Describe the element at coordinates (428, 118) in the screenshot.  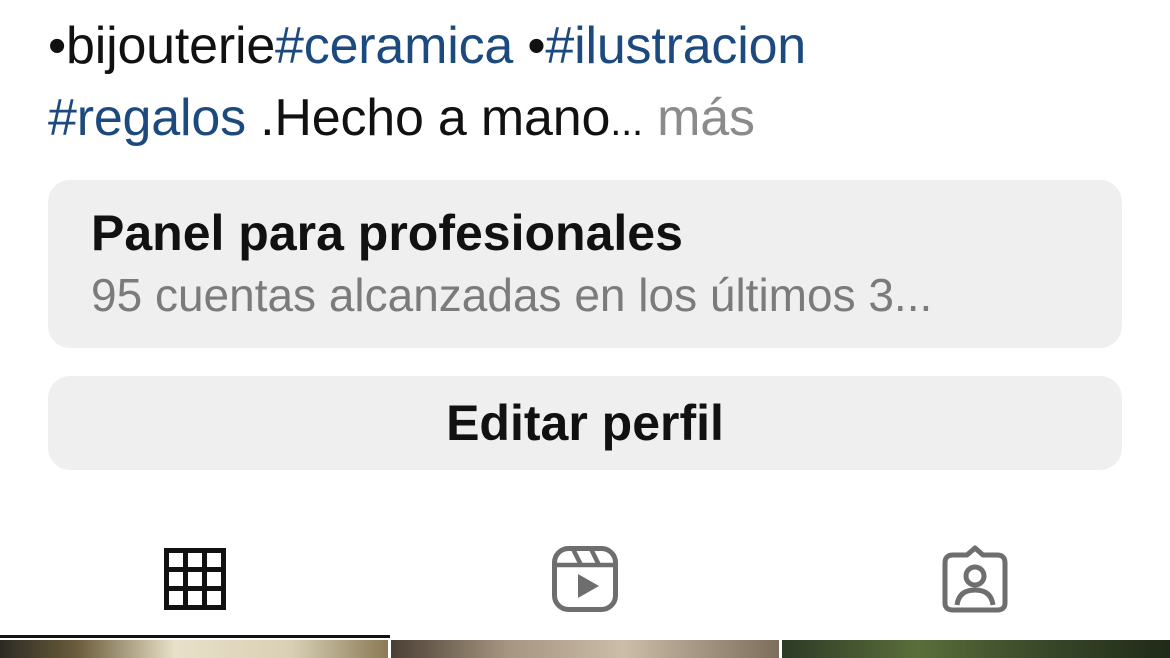
I see `bio-text: .Hecho a mano` at that location.